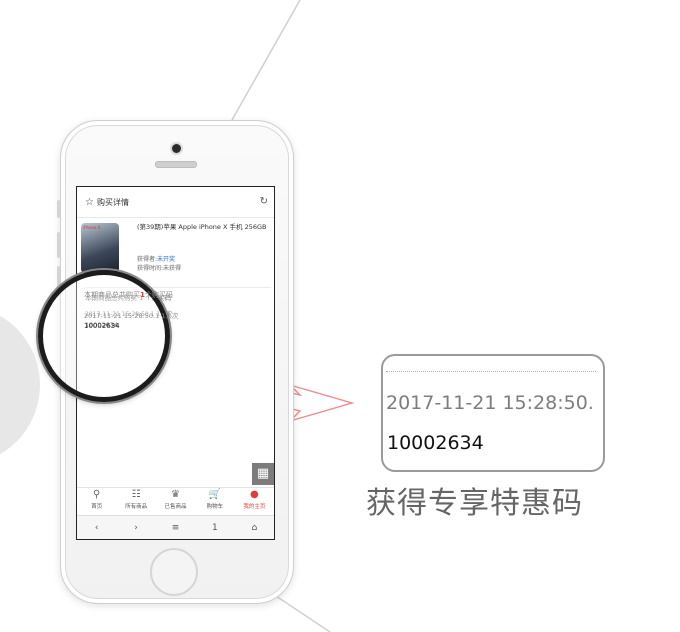  What do you see at coordinates (474, 503) in the screenshot?
I see `caption-text: 获得专享特惠码` at bounding box center [474, 503].